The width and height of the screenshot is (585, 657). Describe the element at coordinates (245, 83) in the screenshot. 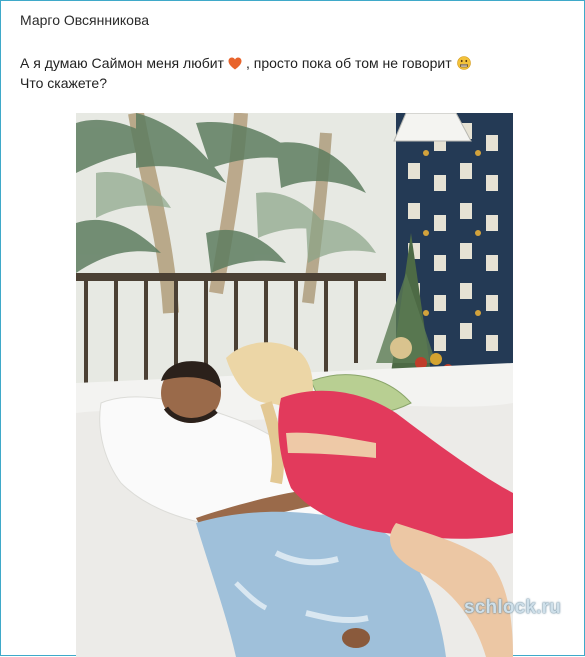

I see `post-text-line-2: Что скажете?` at that location.